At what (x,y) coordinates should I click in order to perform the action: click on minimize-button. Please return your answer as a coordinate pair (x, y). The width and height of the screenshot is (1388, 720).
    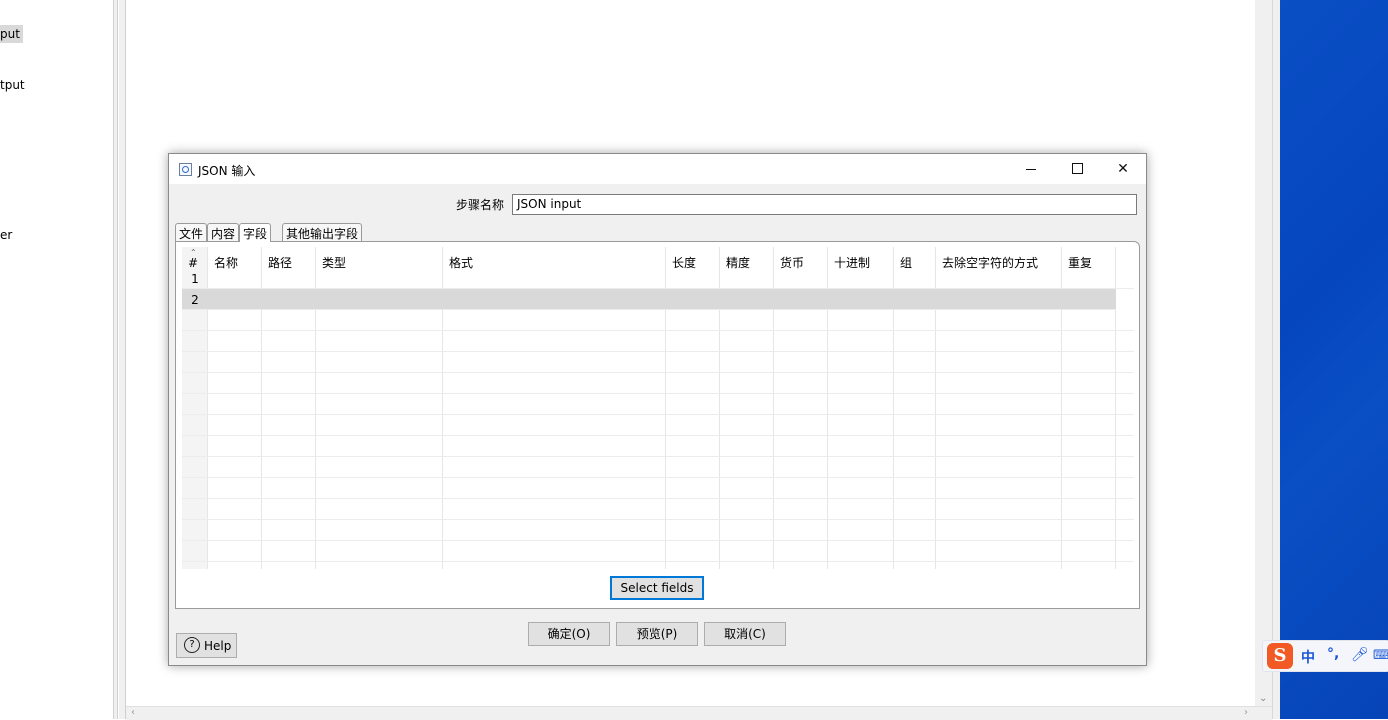
    Looking at the image, I should click on (1031, 169).